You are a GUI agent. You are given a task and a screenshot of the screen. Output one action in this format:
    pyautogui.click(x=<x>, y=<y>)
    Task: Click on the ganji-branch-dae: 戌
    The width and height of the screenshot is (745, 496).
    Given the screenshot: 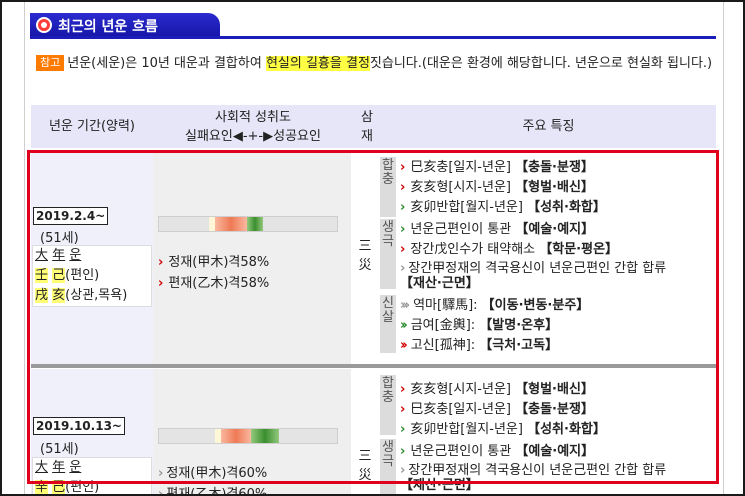 What is the action you would take?
    pyautogui.click(x=42, y=295)
    